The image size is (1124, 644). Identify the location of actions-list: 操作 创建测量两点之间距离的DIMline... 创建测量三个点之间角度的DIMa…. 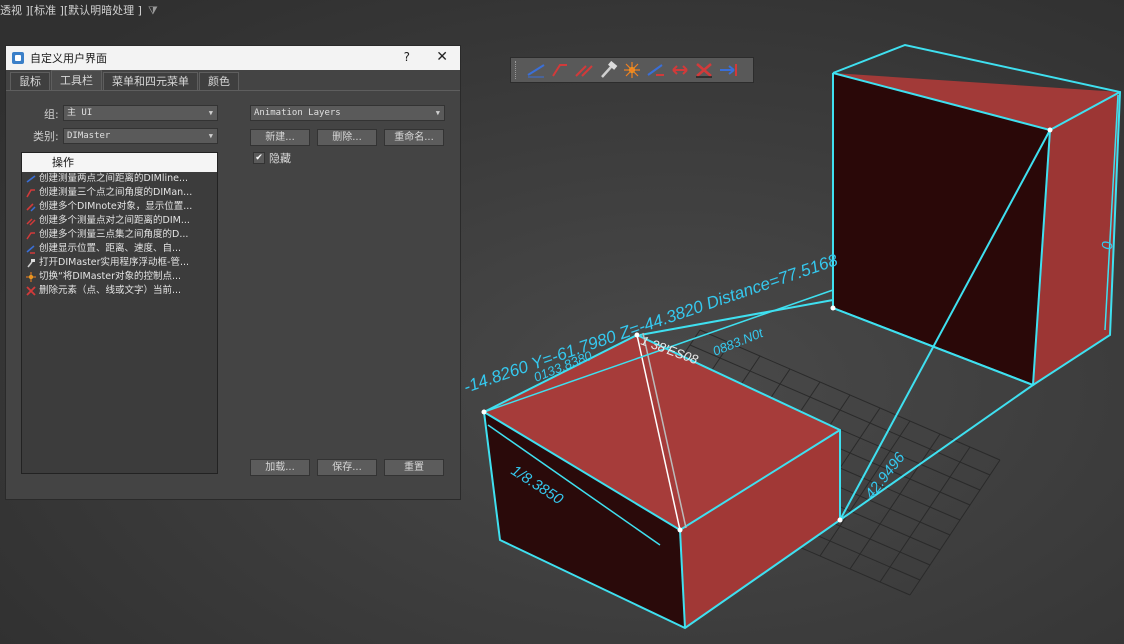
(119, 313).